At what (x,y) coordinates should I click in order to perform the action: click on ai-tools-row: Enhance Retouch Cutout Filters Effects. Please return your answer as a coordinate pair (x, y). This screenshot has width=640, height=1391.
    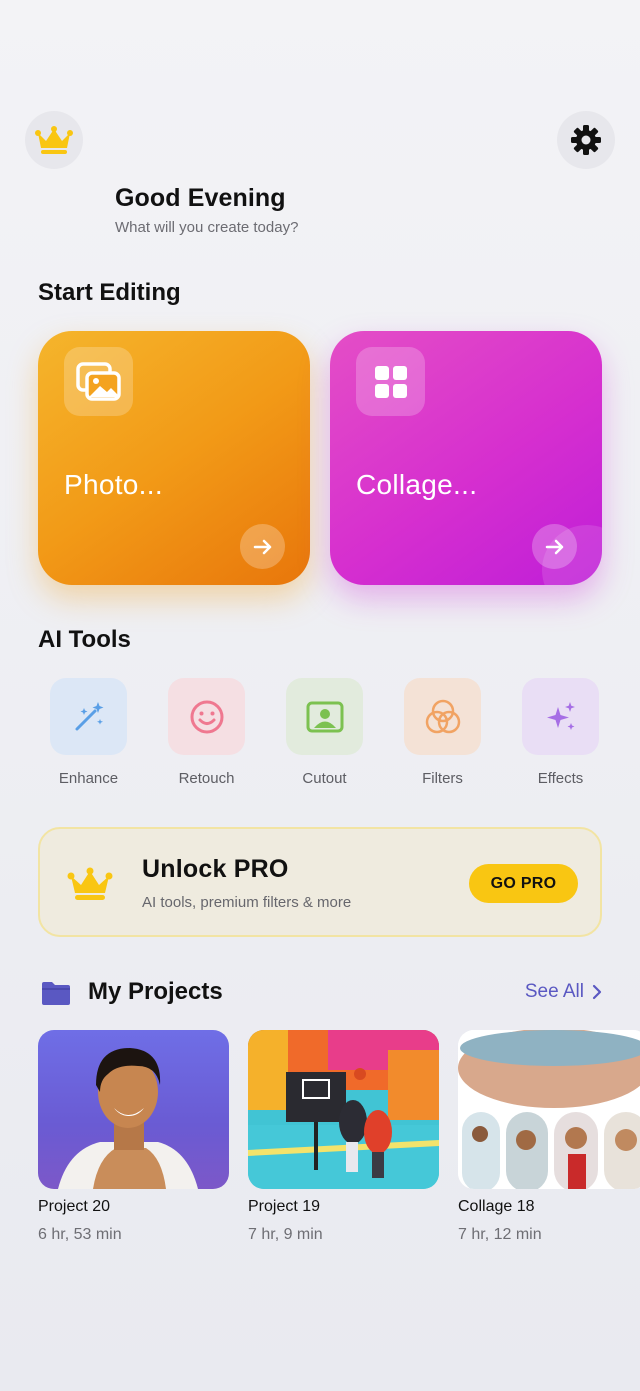
    Looking at the image, I should click on (345, 732).